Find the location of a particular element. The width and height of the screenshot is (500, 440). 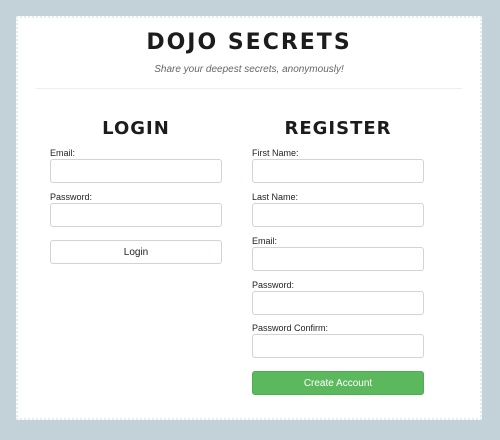

login-heading: LOGIN is located at coordinates (136, 128).